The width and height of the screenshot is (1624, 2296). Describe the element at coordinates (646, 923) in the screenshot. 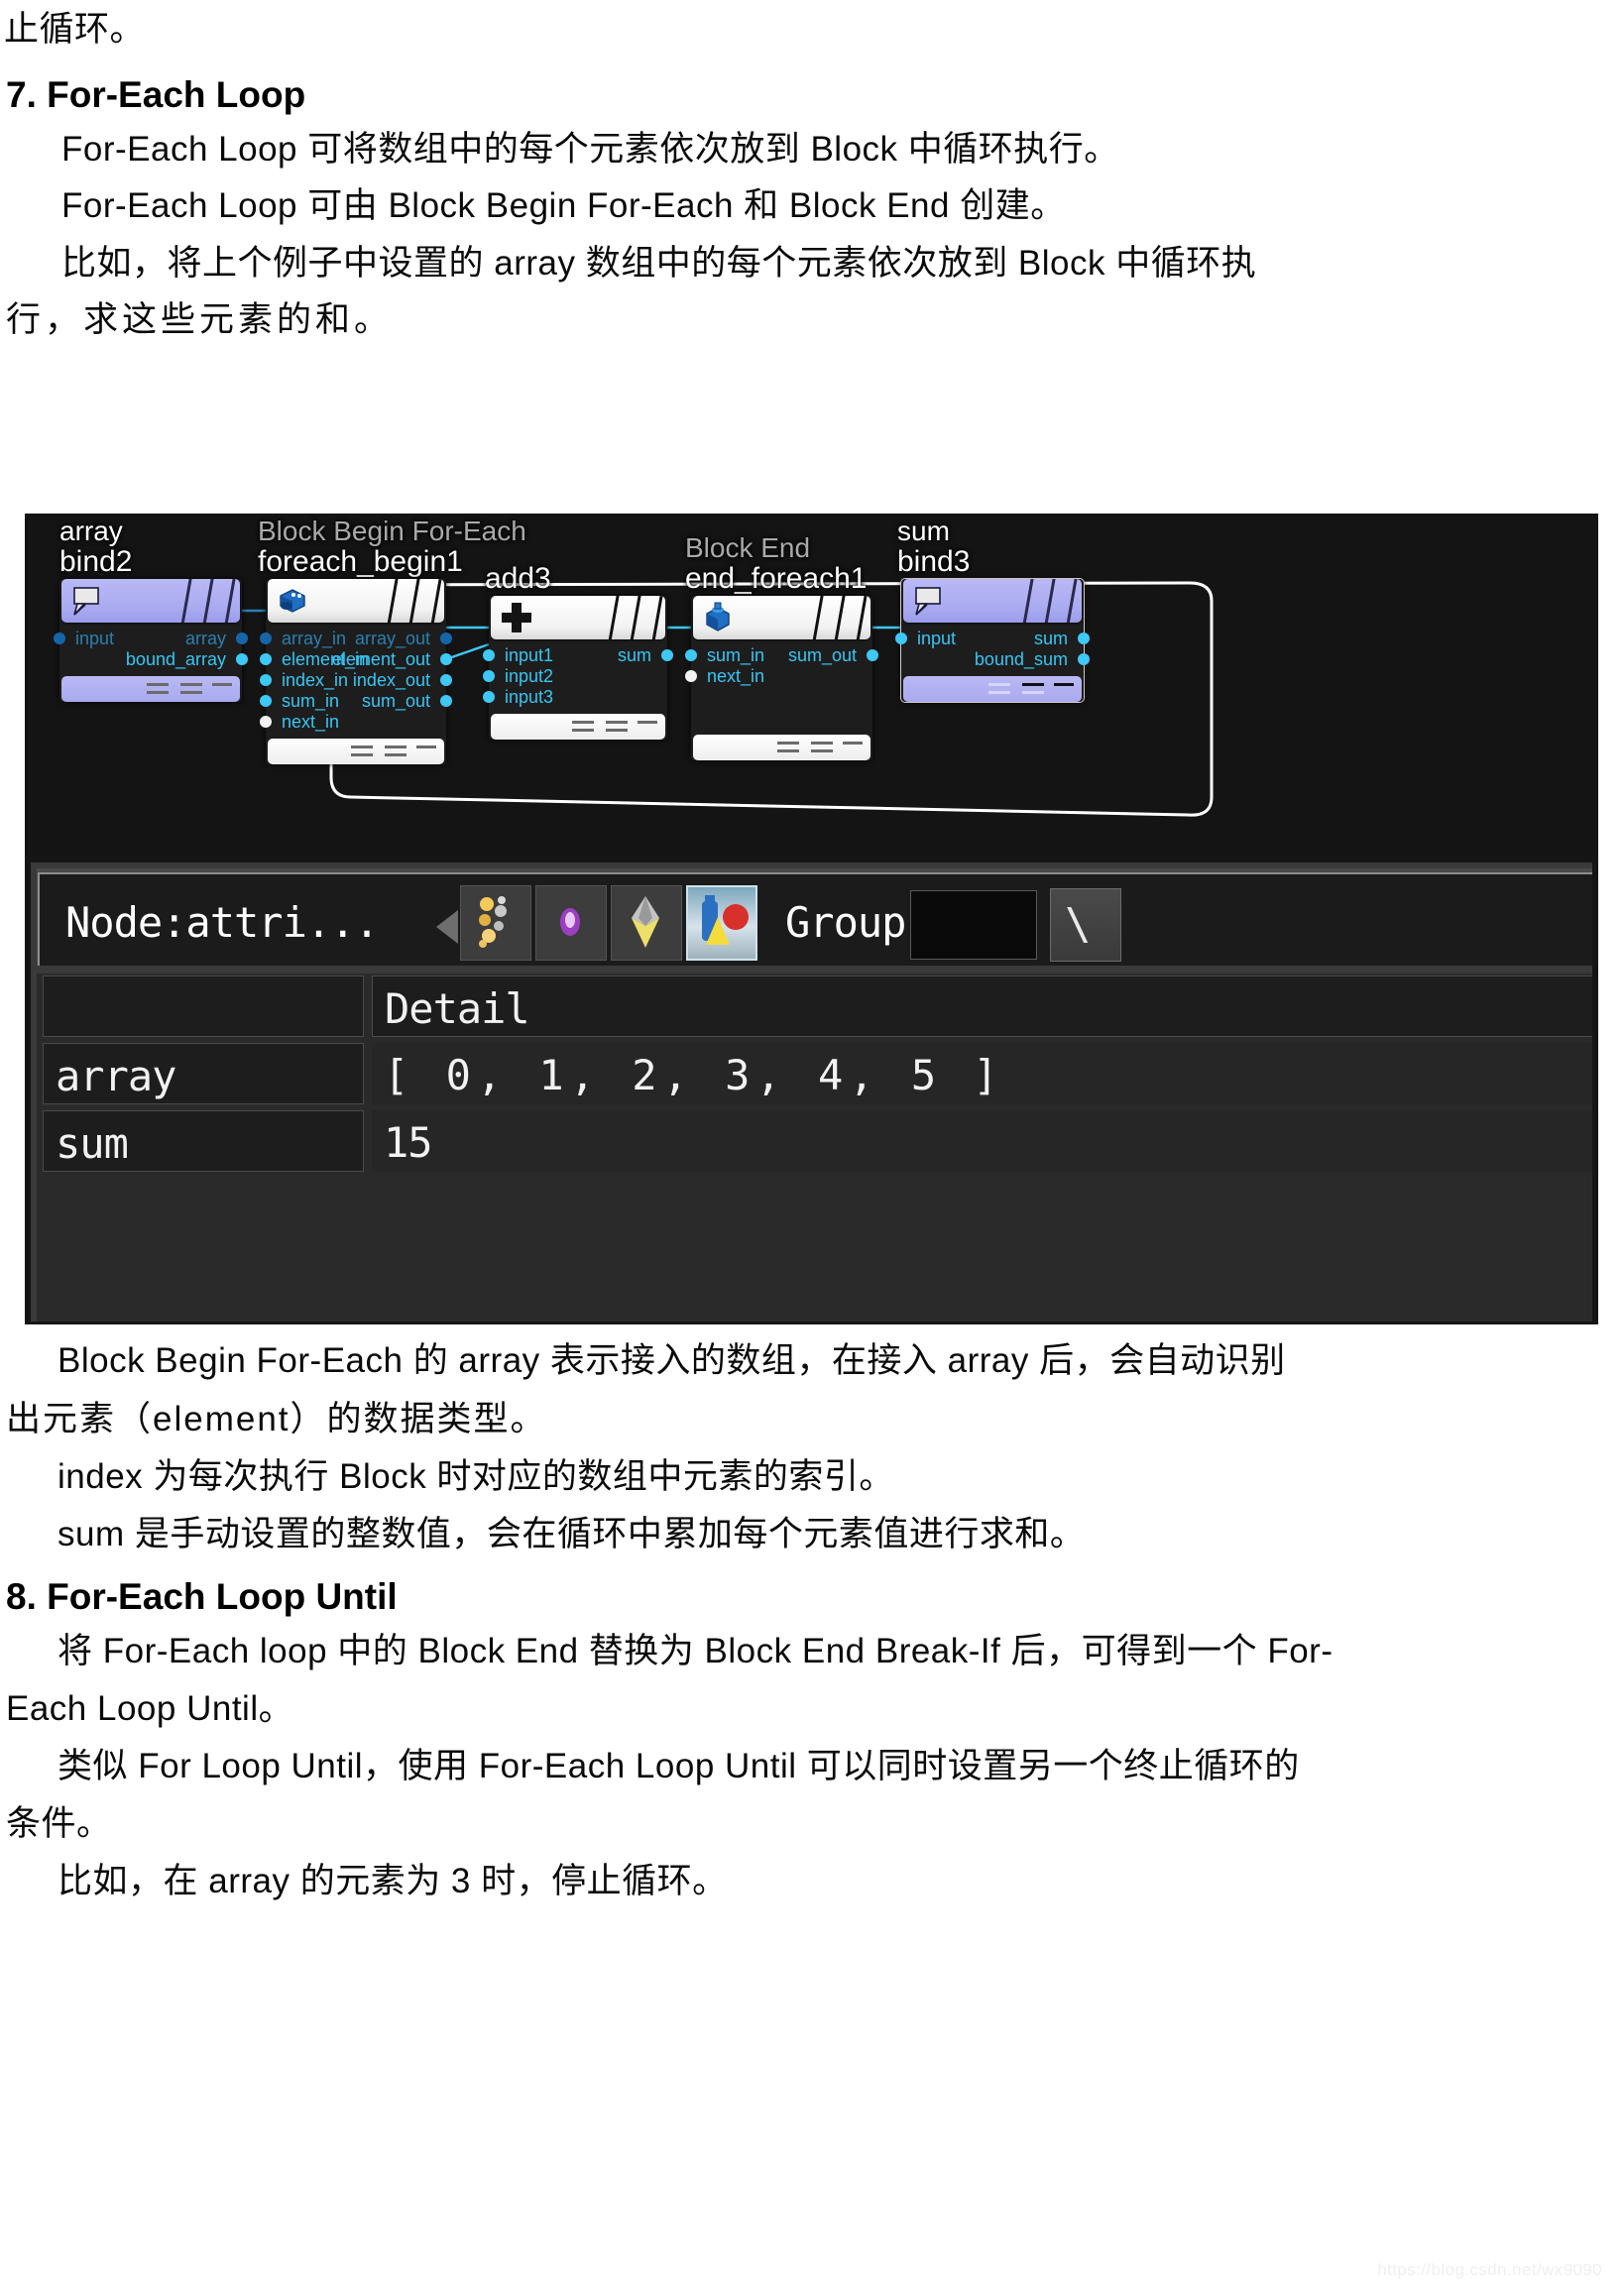

I see `toolbar-button-diamond` at that location.